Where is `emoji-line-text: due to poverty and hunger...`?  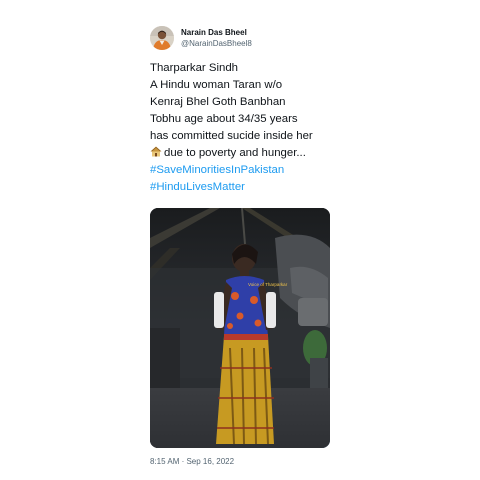
emoji-line-text: due to poverty and hunger... is located at coordinates (235, 153).